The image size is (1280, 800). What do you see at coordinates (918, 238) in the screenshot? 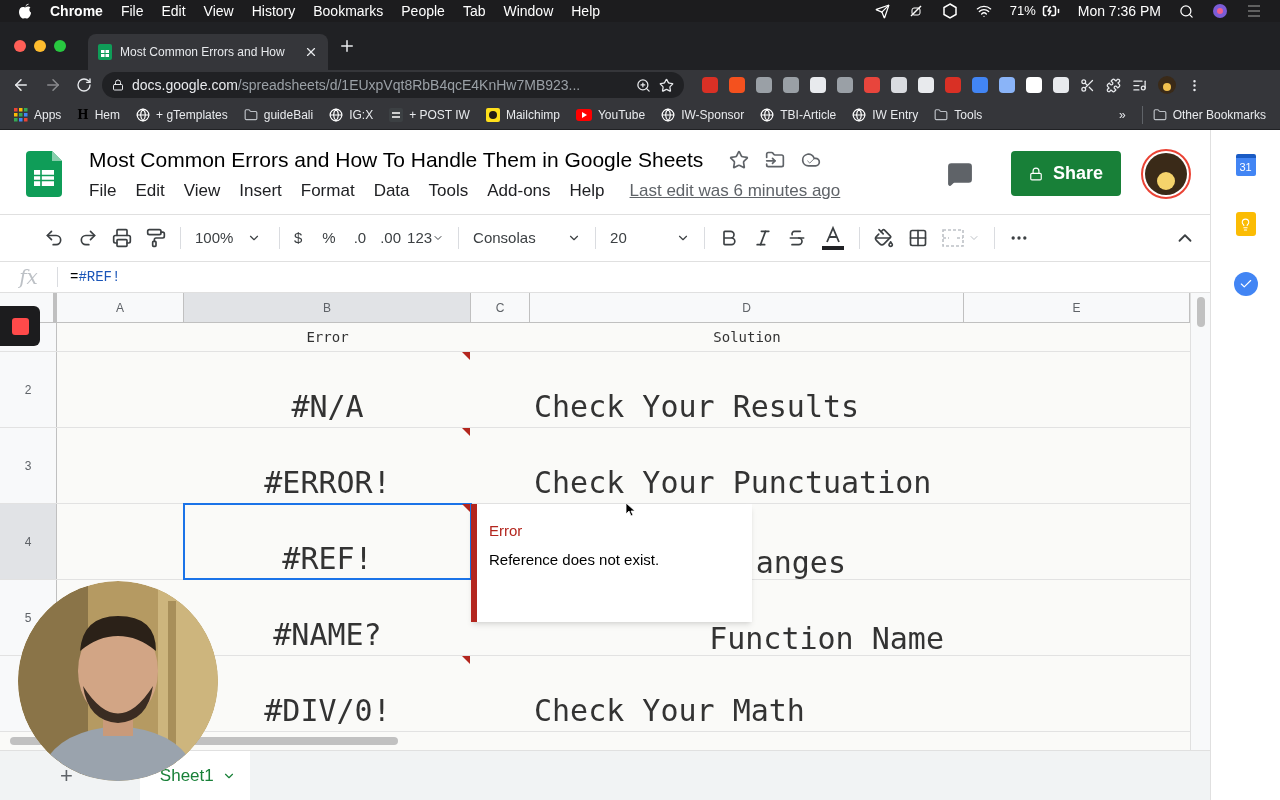
I see `borders-icon` at bounding box center [918, 238].